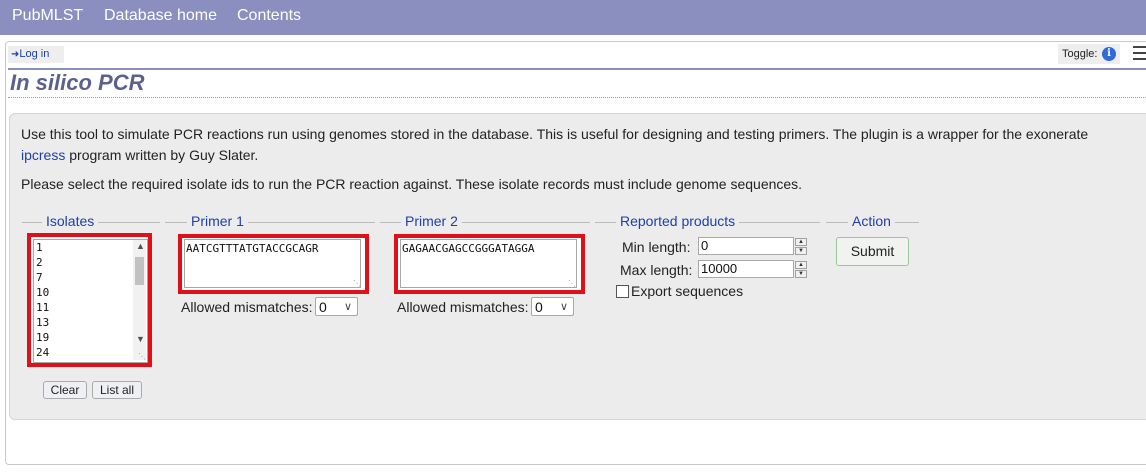  What do you see at coordinates (42, 337) in the screenshot?
I see `list-item: 19` at bounding box center [42, 337].